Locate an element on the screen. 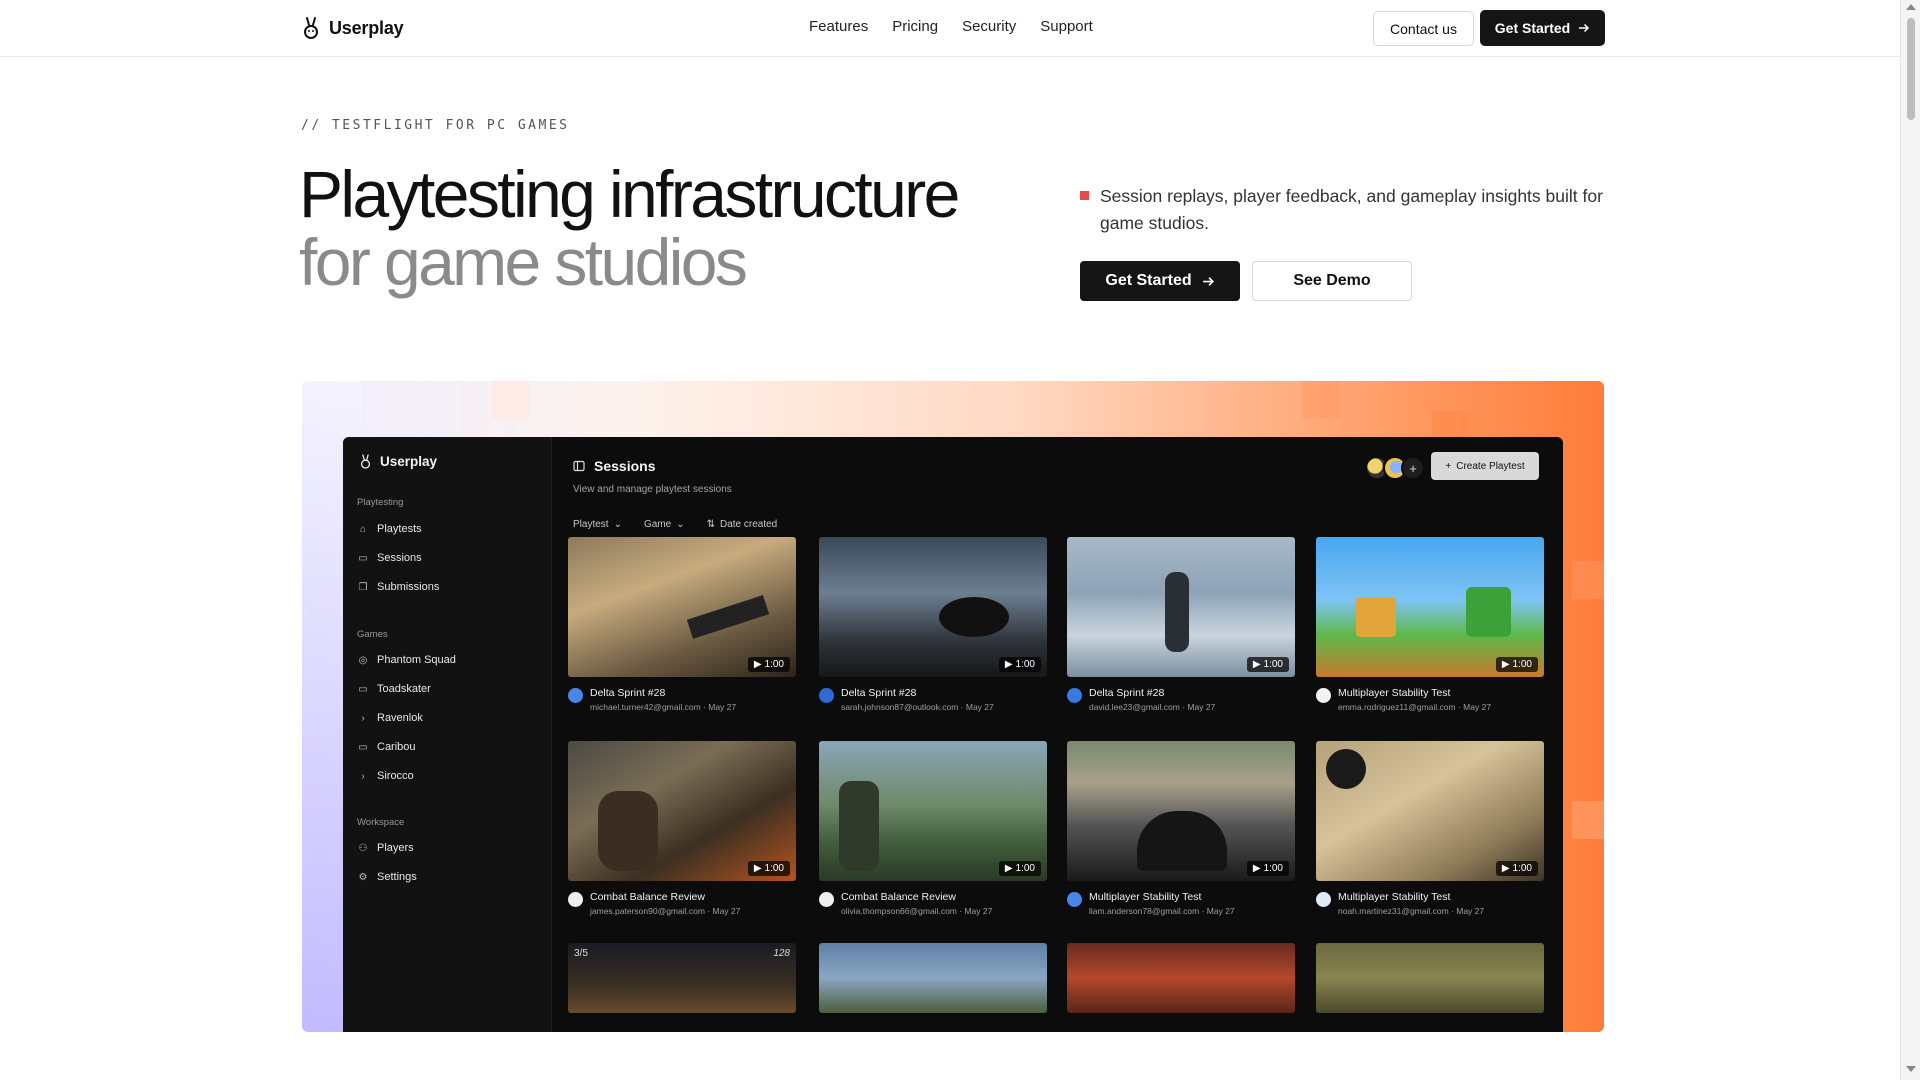  sidebar-item-label: Phantom Squad is located at coordinates (416, 660).